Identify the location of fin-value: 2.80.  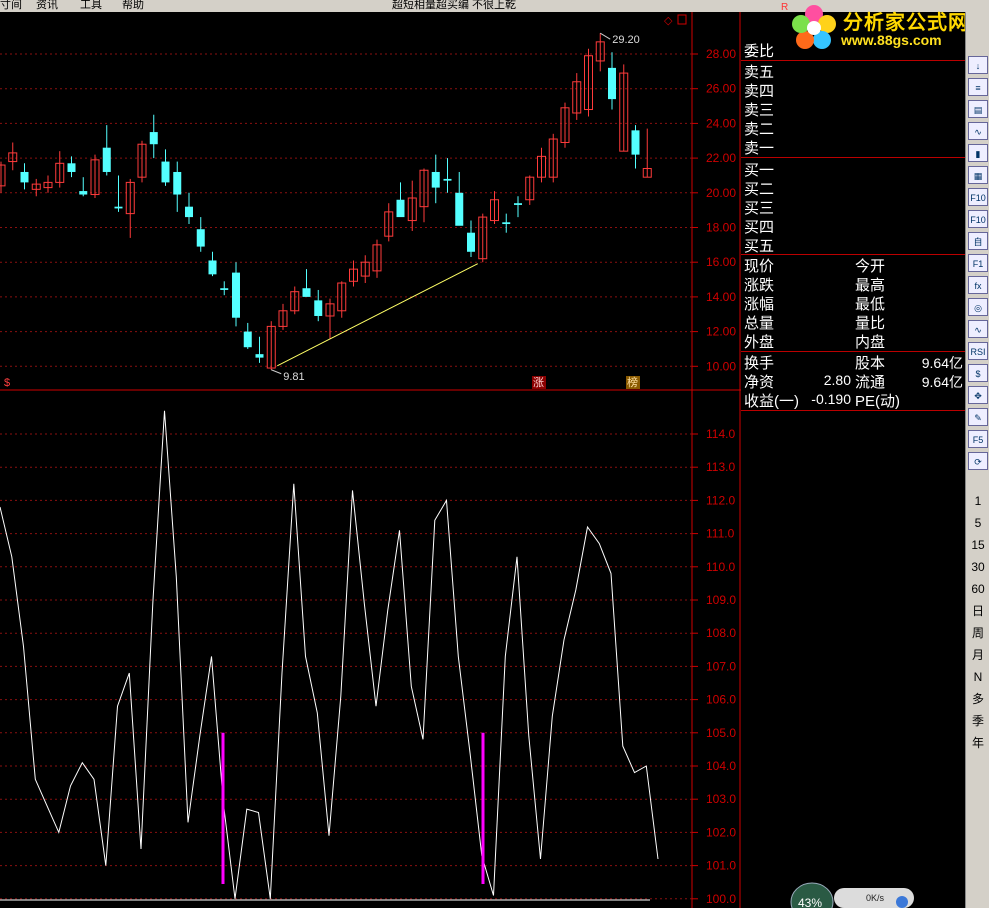
(837, 380).